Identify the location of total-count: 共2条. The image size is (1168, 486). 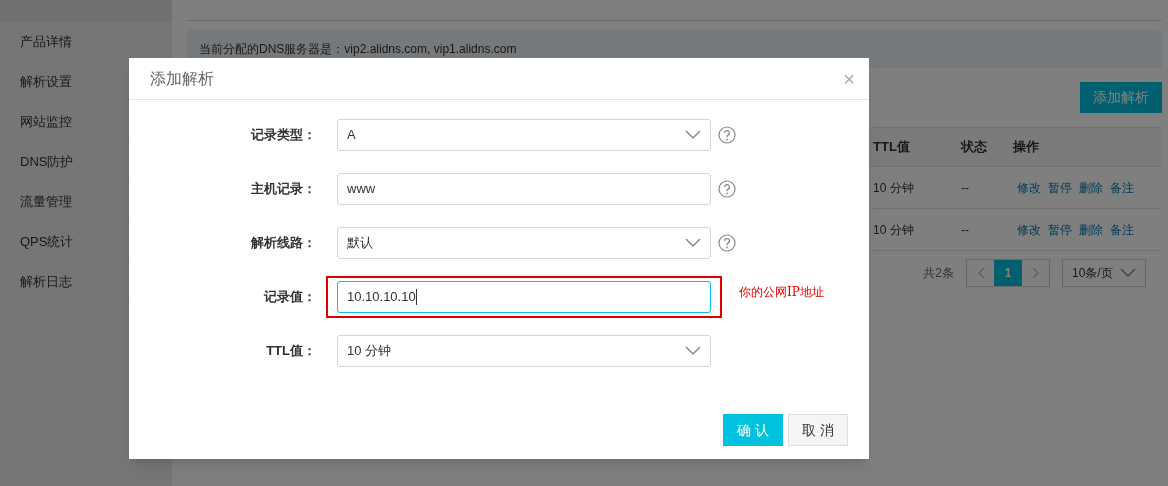
(938, 273).